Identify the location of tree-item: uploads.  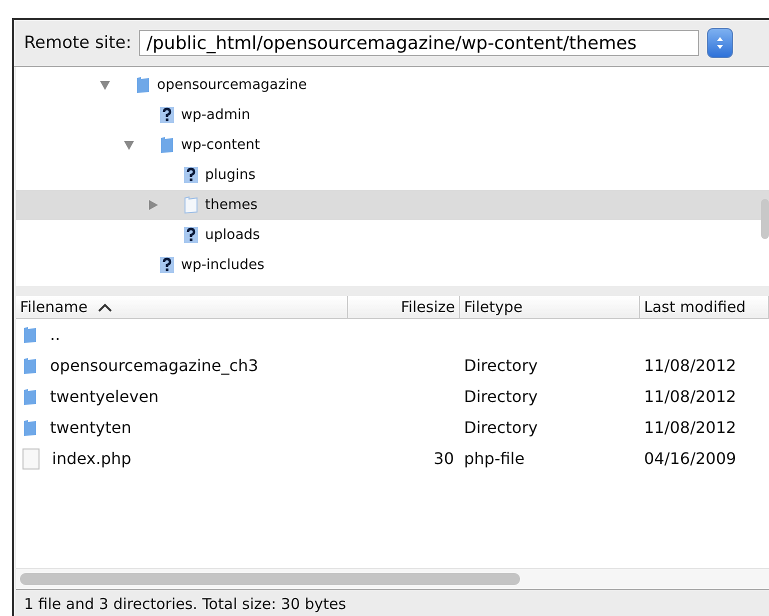
(392, 235).